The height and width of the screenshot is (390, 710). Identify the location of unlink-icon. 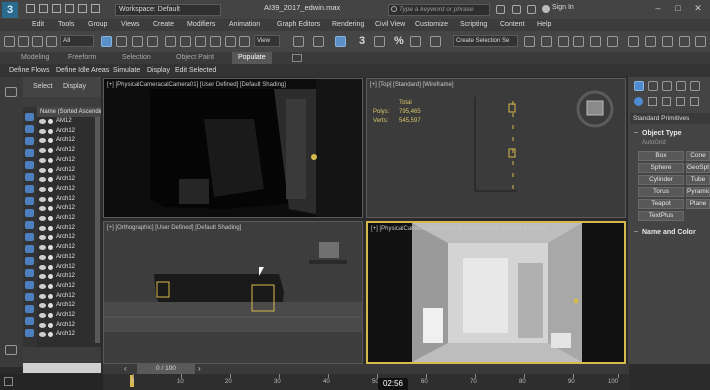
(51, 41).